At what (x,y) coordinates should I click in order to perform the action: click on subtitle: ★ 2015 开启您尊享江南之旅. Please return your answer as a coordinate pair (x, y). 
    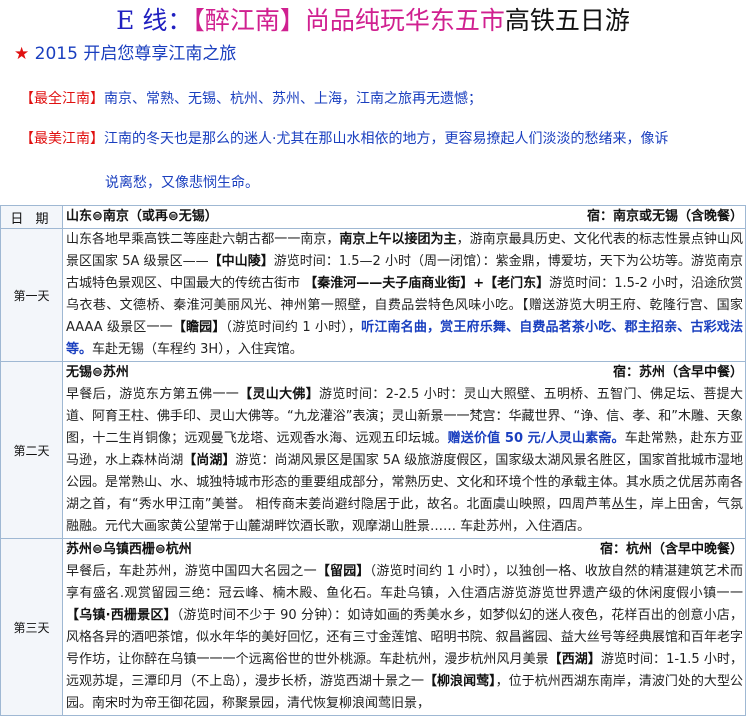
    Looking at the image, I should click on (125, 54).